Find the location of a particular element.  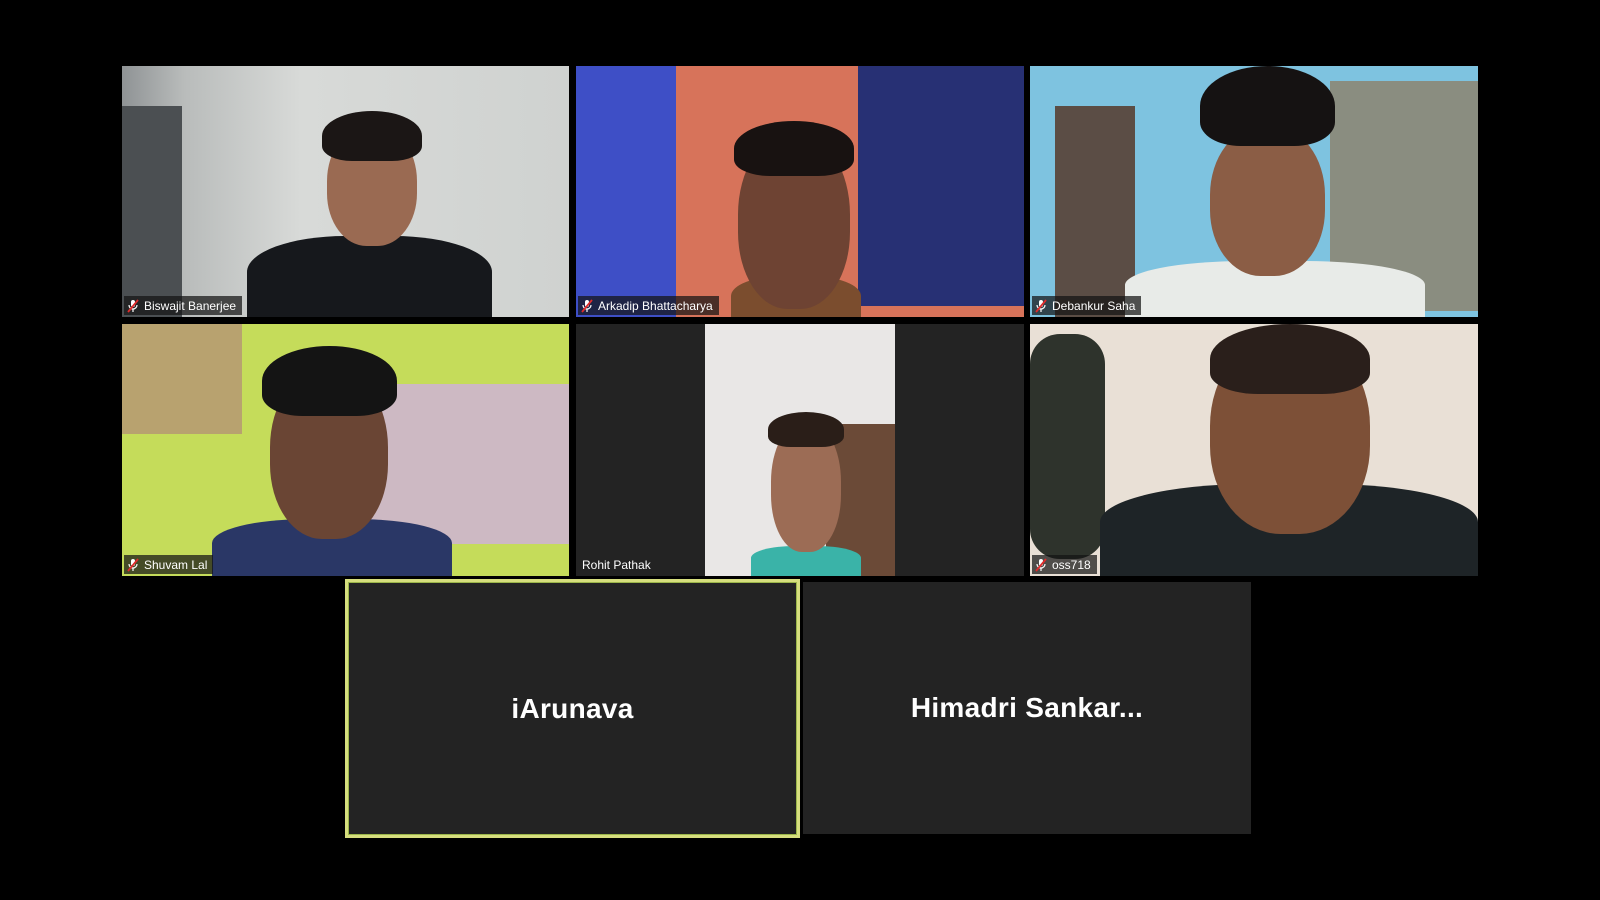

participant-name-tag: Shuvam Lal is located at coordinates (169, 564).